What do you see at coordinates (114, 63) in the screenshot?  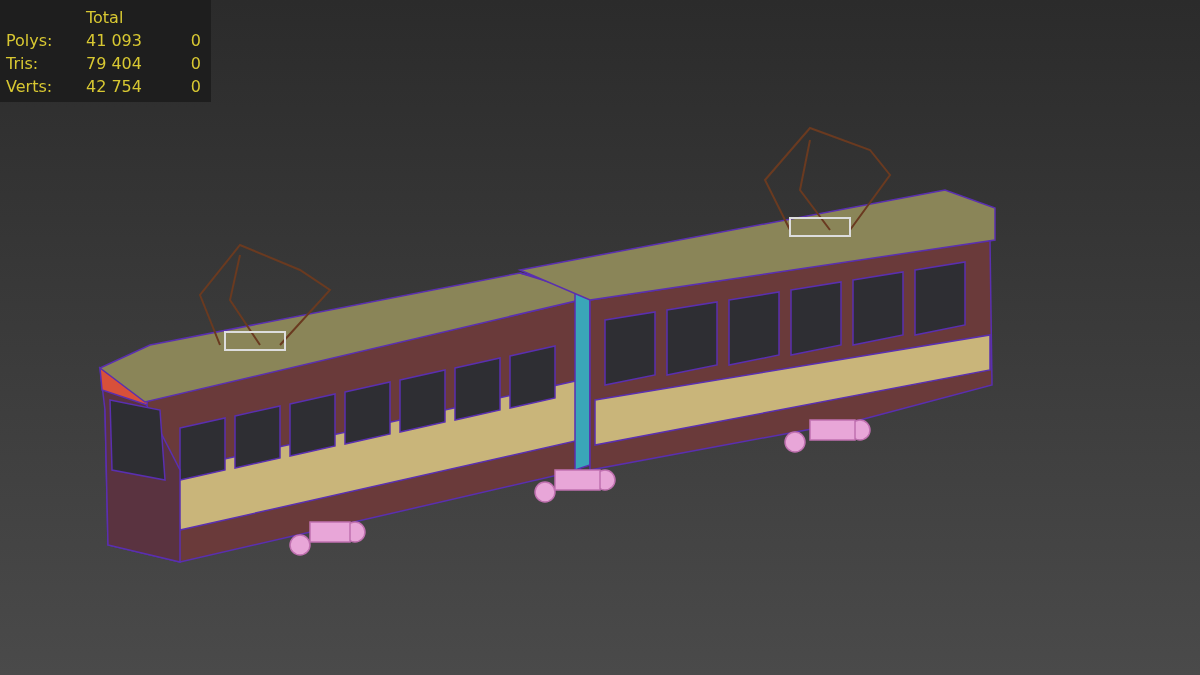 I see `stats-total: 79 404` at bounding box center [114, 63].